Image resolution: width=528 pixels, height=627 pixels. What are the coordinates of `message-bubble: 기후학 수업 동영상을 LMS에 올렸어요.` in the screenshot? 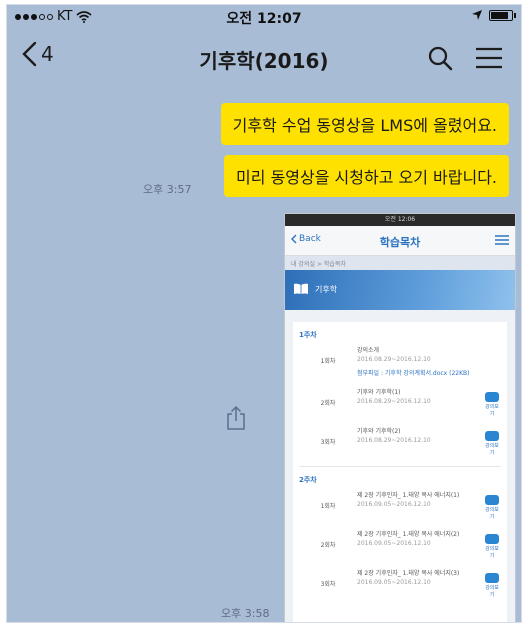 It's located at (364, 124).